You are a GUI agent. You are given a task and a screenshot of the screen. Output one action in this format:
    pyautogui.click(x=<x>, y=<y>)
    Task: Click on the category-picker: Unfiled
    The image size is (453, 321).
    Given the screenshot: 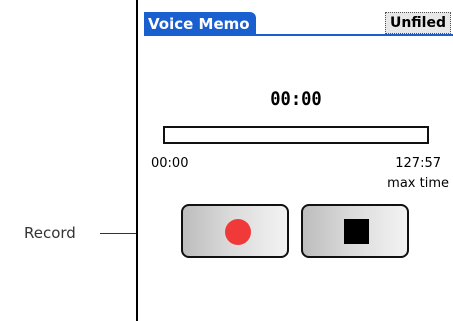 What is the action you would take?
    pyautogui.click(x=417, y=23)
    